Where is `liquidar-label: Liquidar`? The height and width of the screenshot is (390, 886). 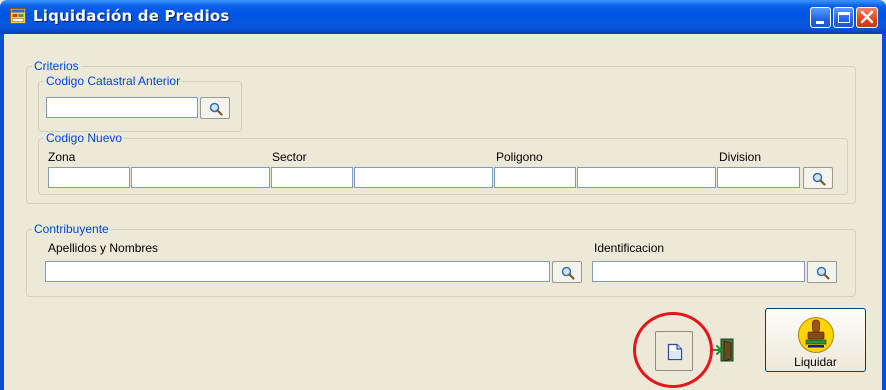
liquidar-label: Liquidar is located at coordinates (815, 362).